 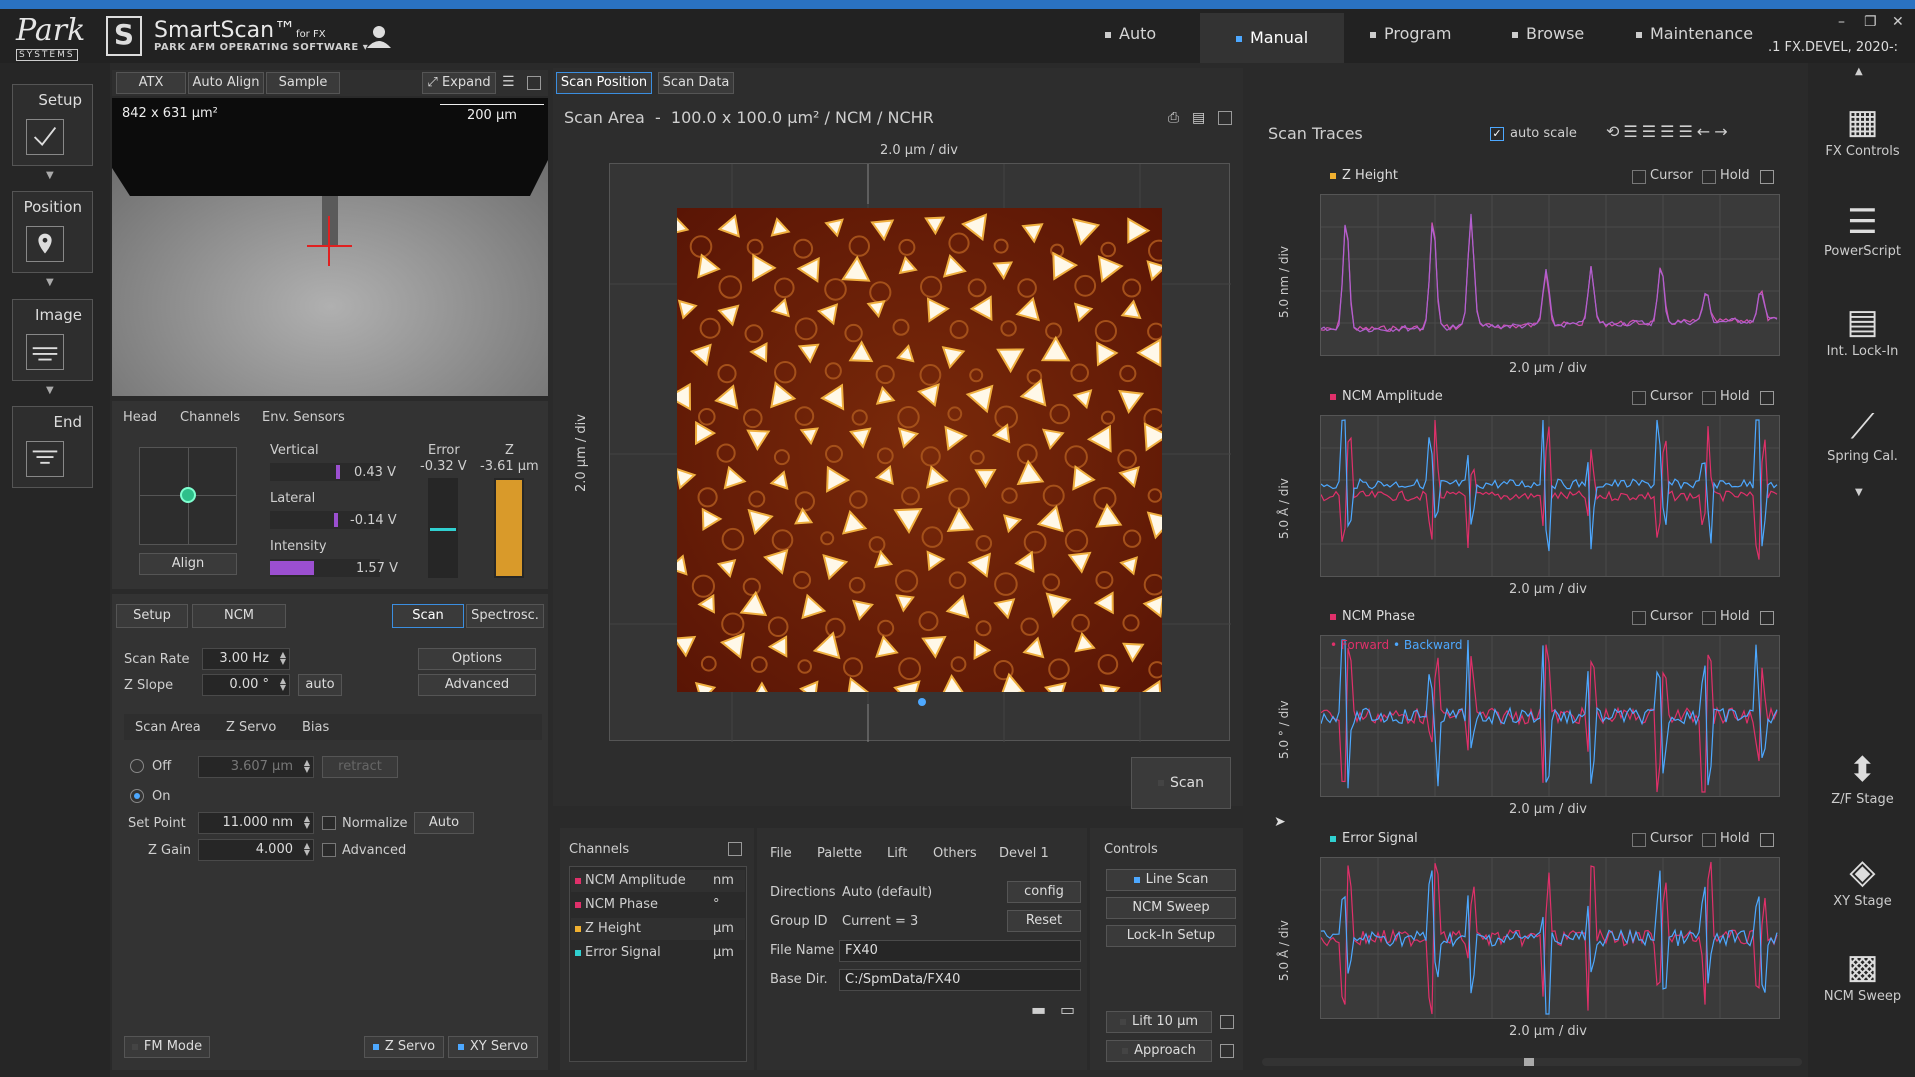 What do you see at coordinates (1044, 921) in the screenshot?
I see `reset-button: Reset` at bounding box center [1044, 921].